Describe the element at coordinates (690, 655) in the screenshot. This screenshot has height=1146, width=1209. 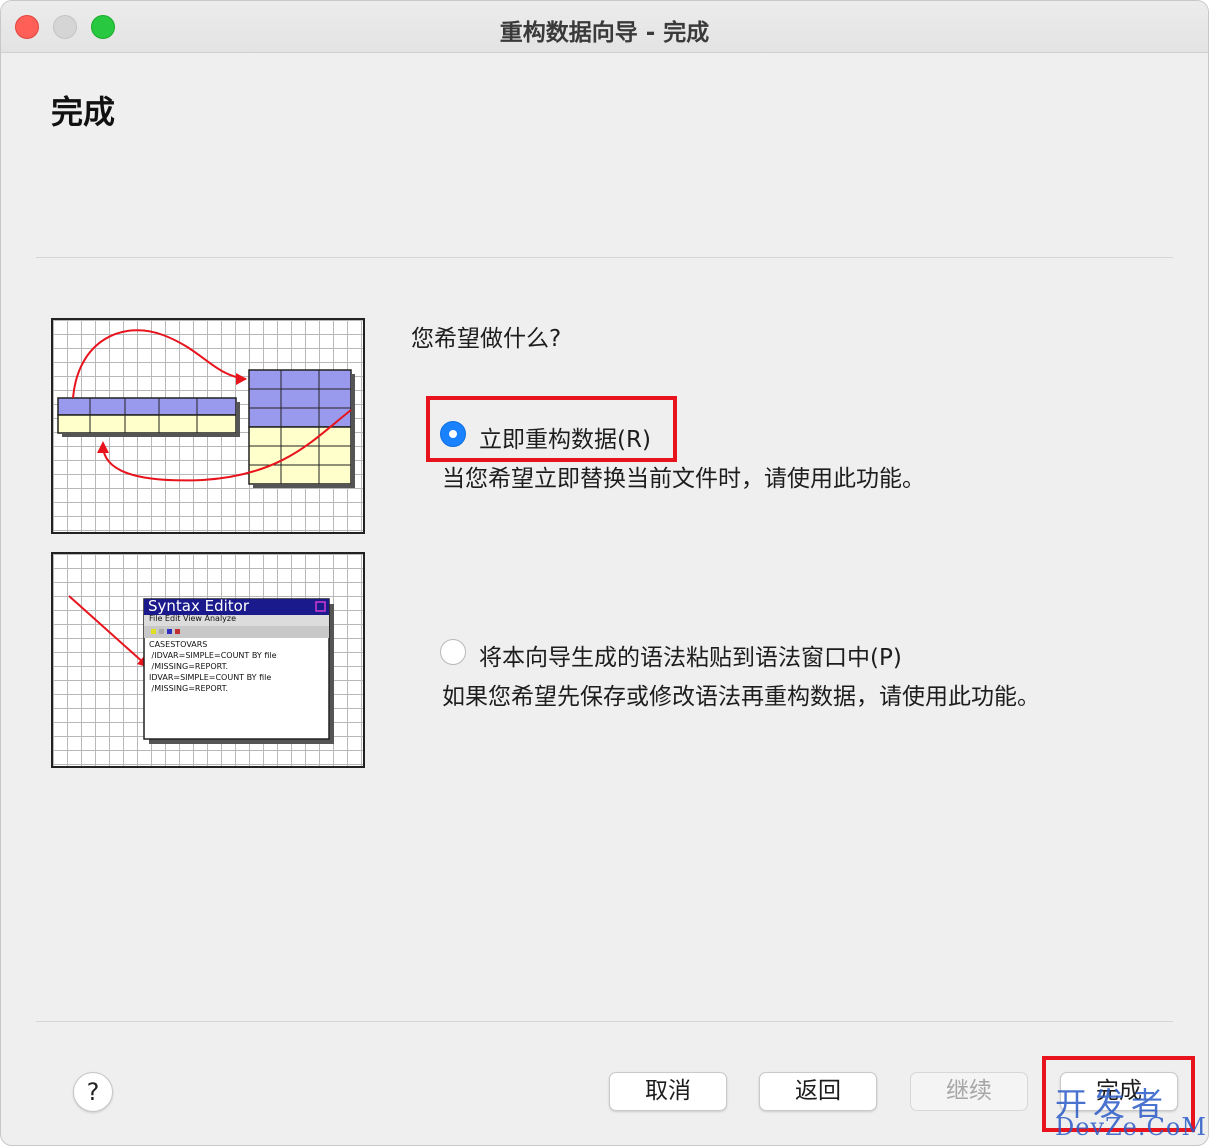
I see `paste-syntax-label: 将本向导生成的语法粘贴到语法窗口中(P)` at that location.